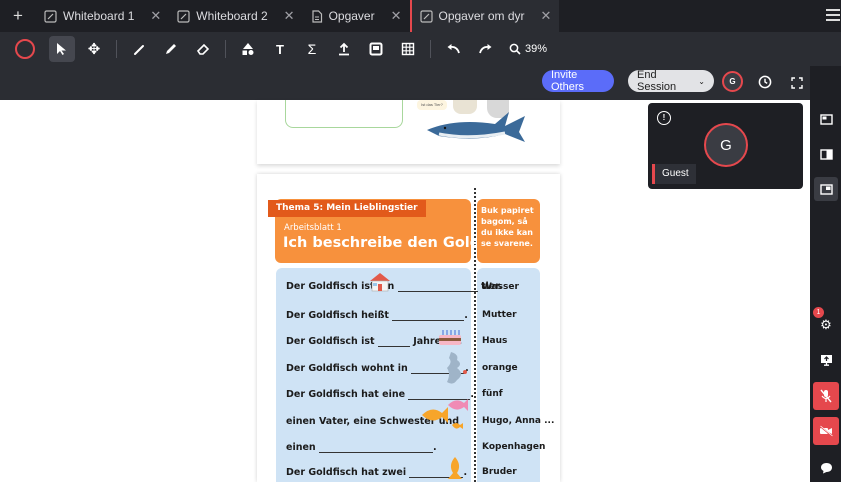 This screenshot has width=841, height=482. I want to click on eraser-tool-icon, so click(203, 49).